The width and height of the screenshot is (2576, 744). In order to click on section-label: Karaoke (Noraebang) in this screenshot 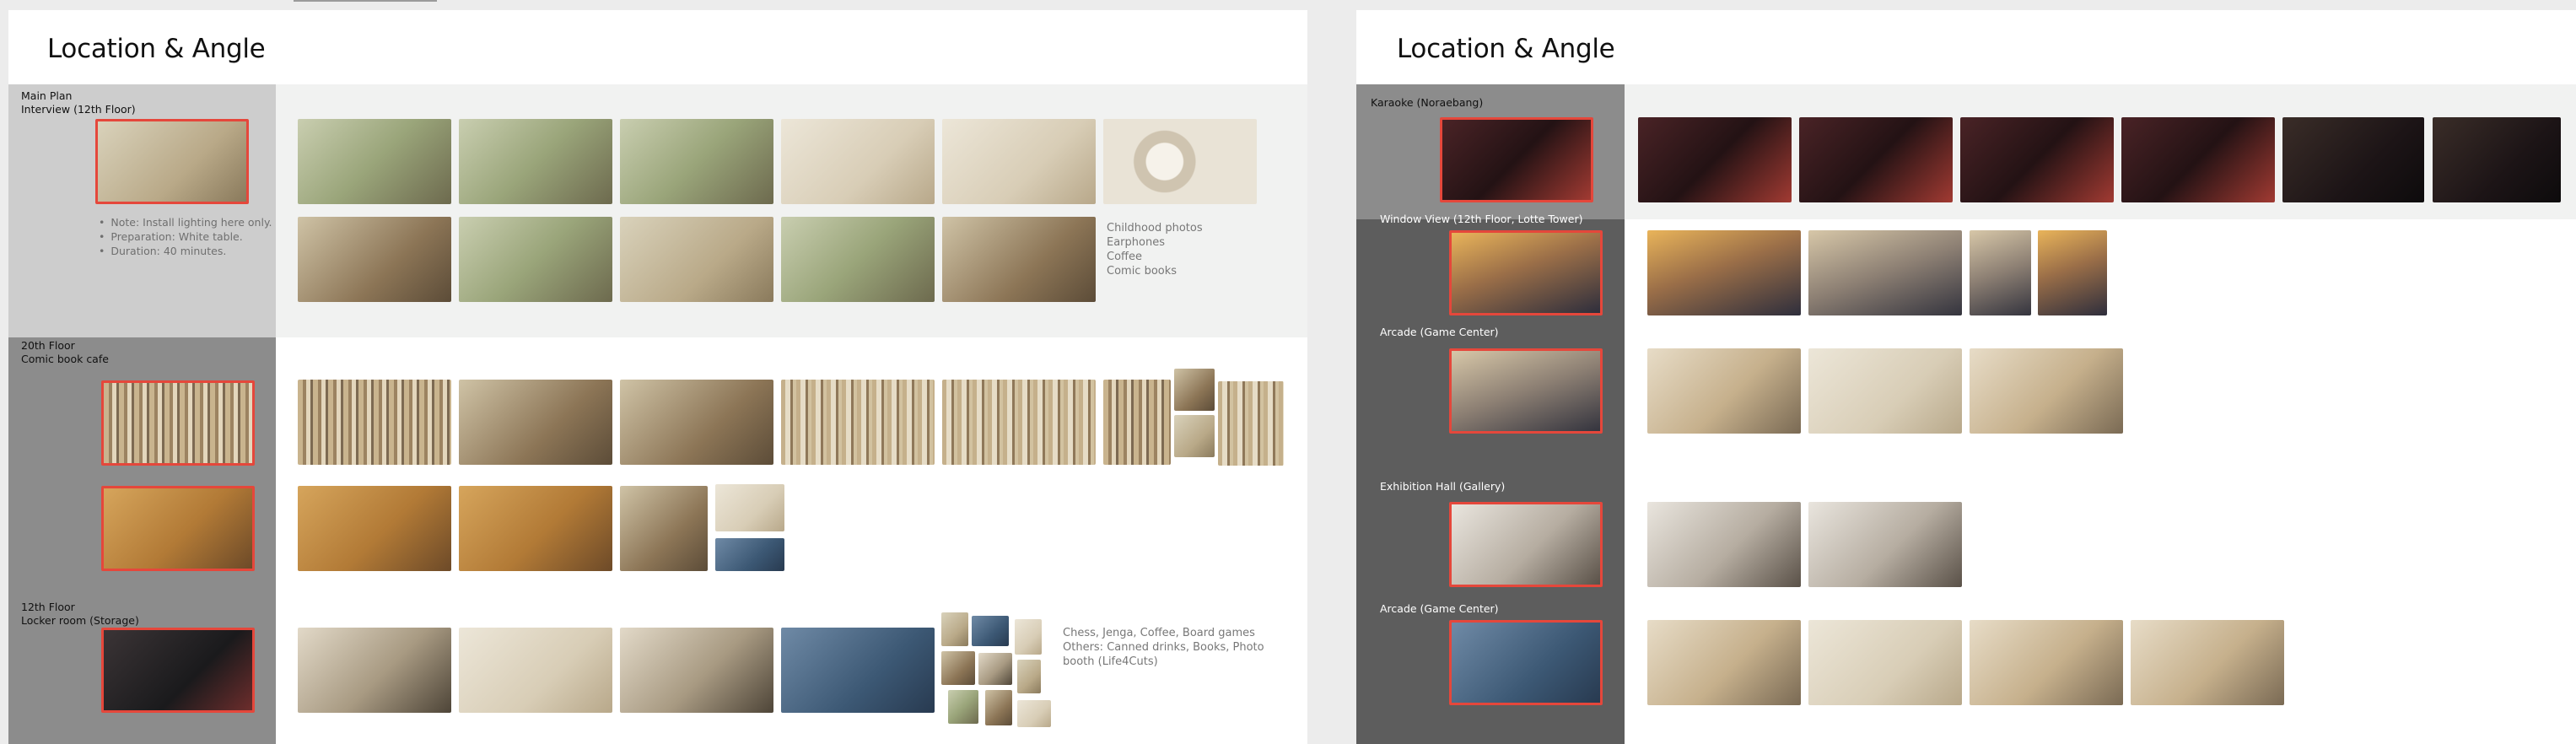, I will do `click(1427, 103)`.